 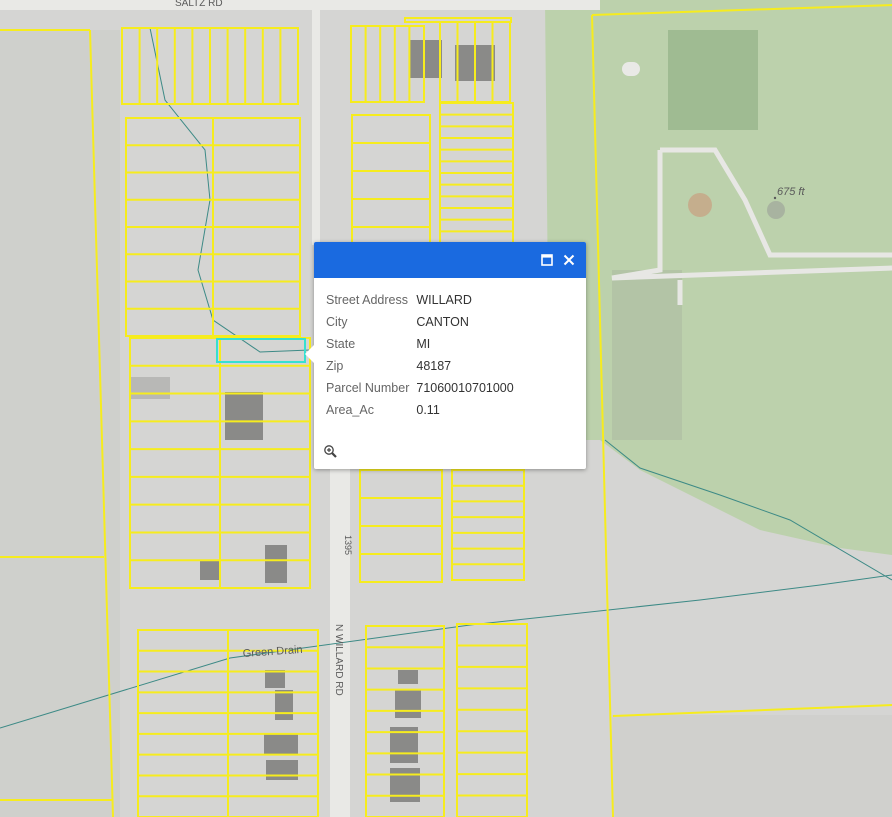 I want to click on n-willard-rd-label: N WILLARD RD, so click(x=338, y=660).